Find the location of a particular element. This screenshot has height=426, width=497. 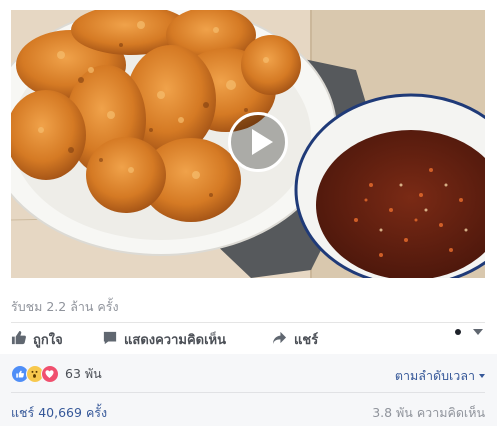

like-label: ถูกใจ is located at coordinates (48, 340).